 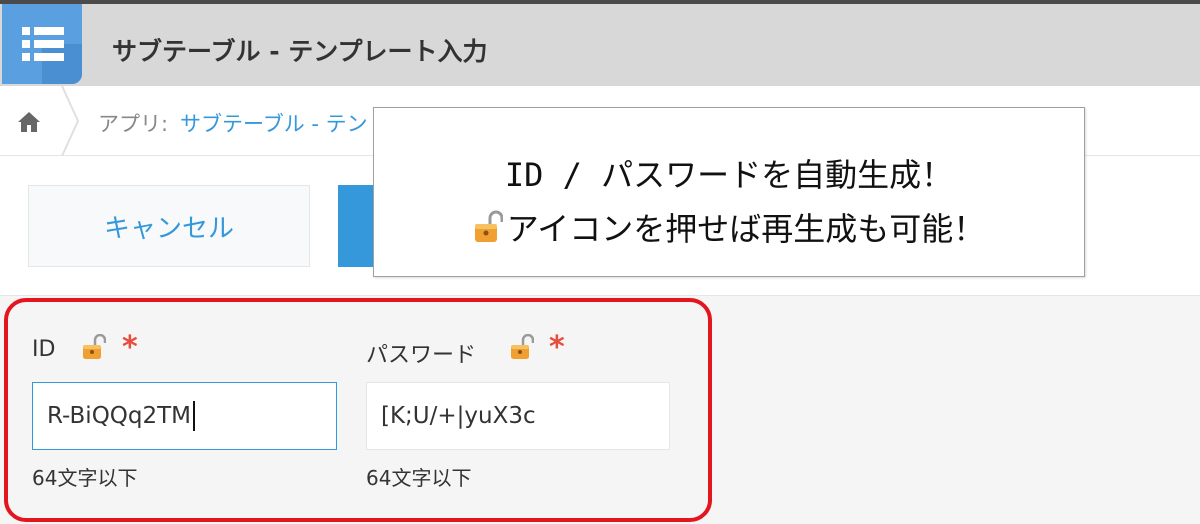 What do you see at coordinates (133, 124) in the screenshot?
I see `breadcrumb-prefix: アプリ:` at bounding box center [133, 124].